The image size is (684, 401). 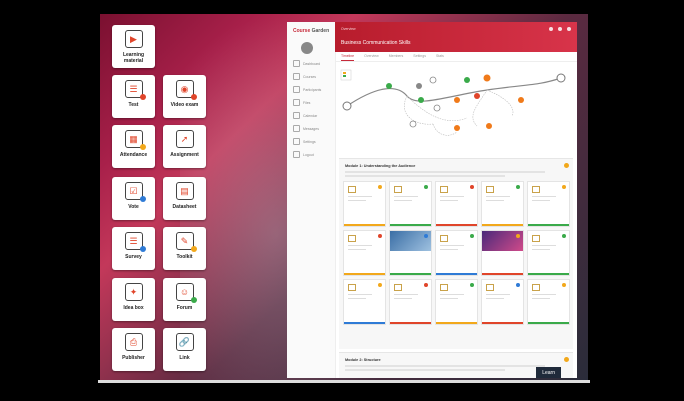 What do you see at coordinates (560, 29) in the screenshot?
I see `bell-icon` at bounding box center [560, 29].